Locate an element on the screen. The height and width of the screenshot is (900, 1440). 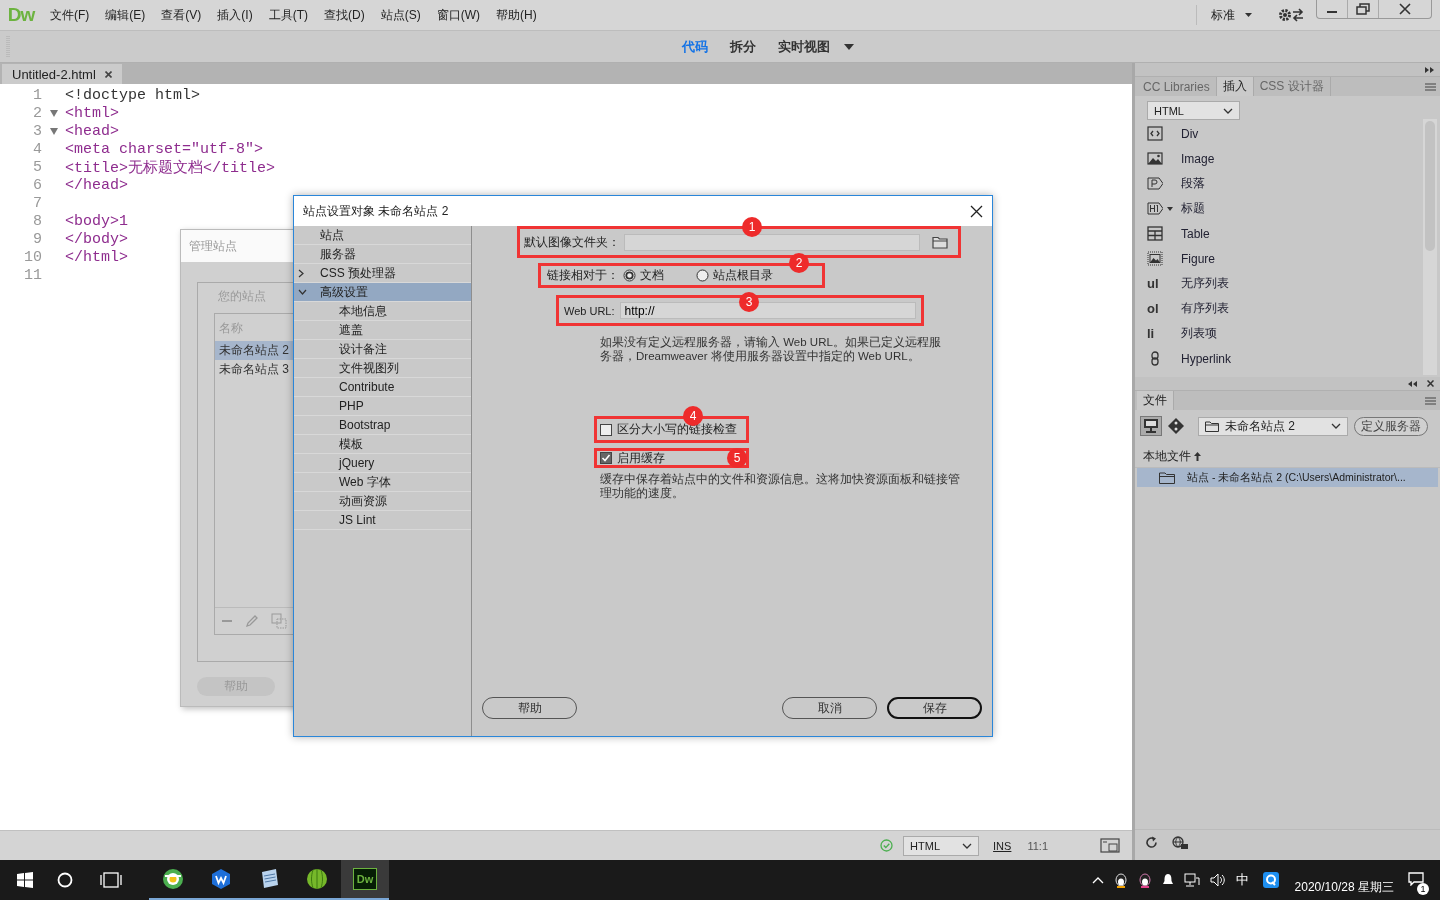
q-app-icon is located at coordinates (1270, 880).